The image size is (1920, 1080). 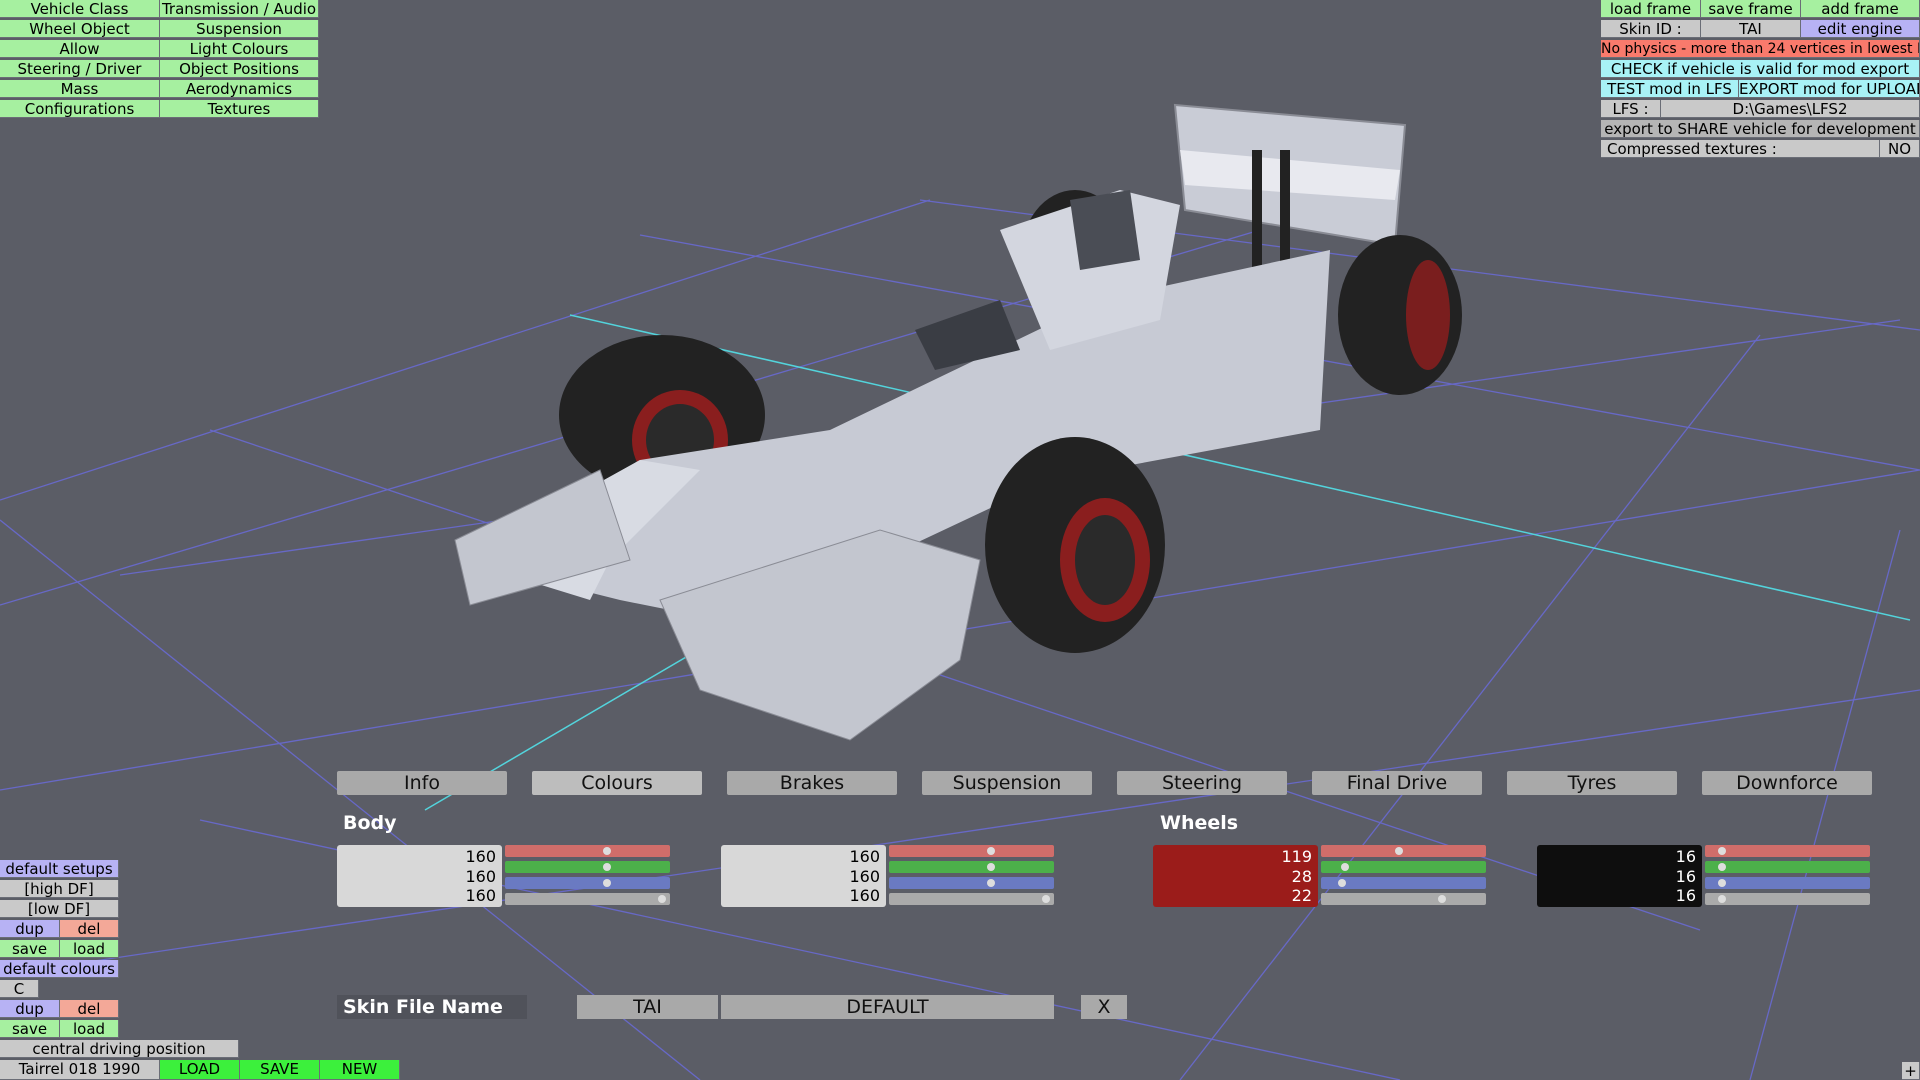 I want to click on menu-item-textures: Textures, so click(x=239, y=109).